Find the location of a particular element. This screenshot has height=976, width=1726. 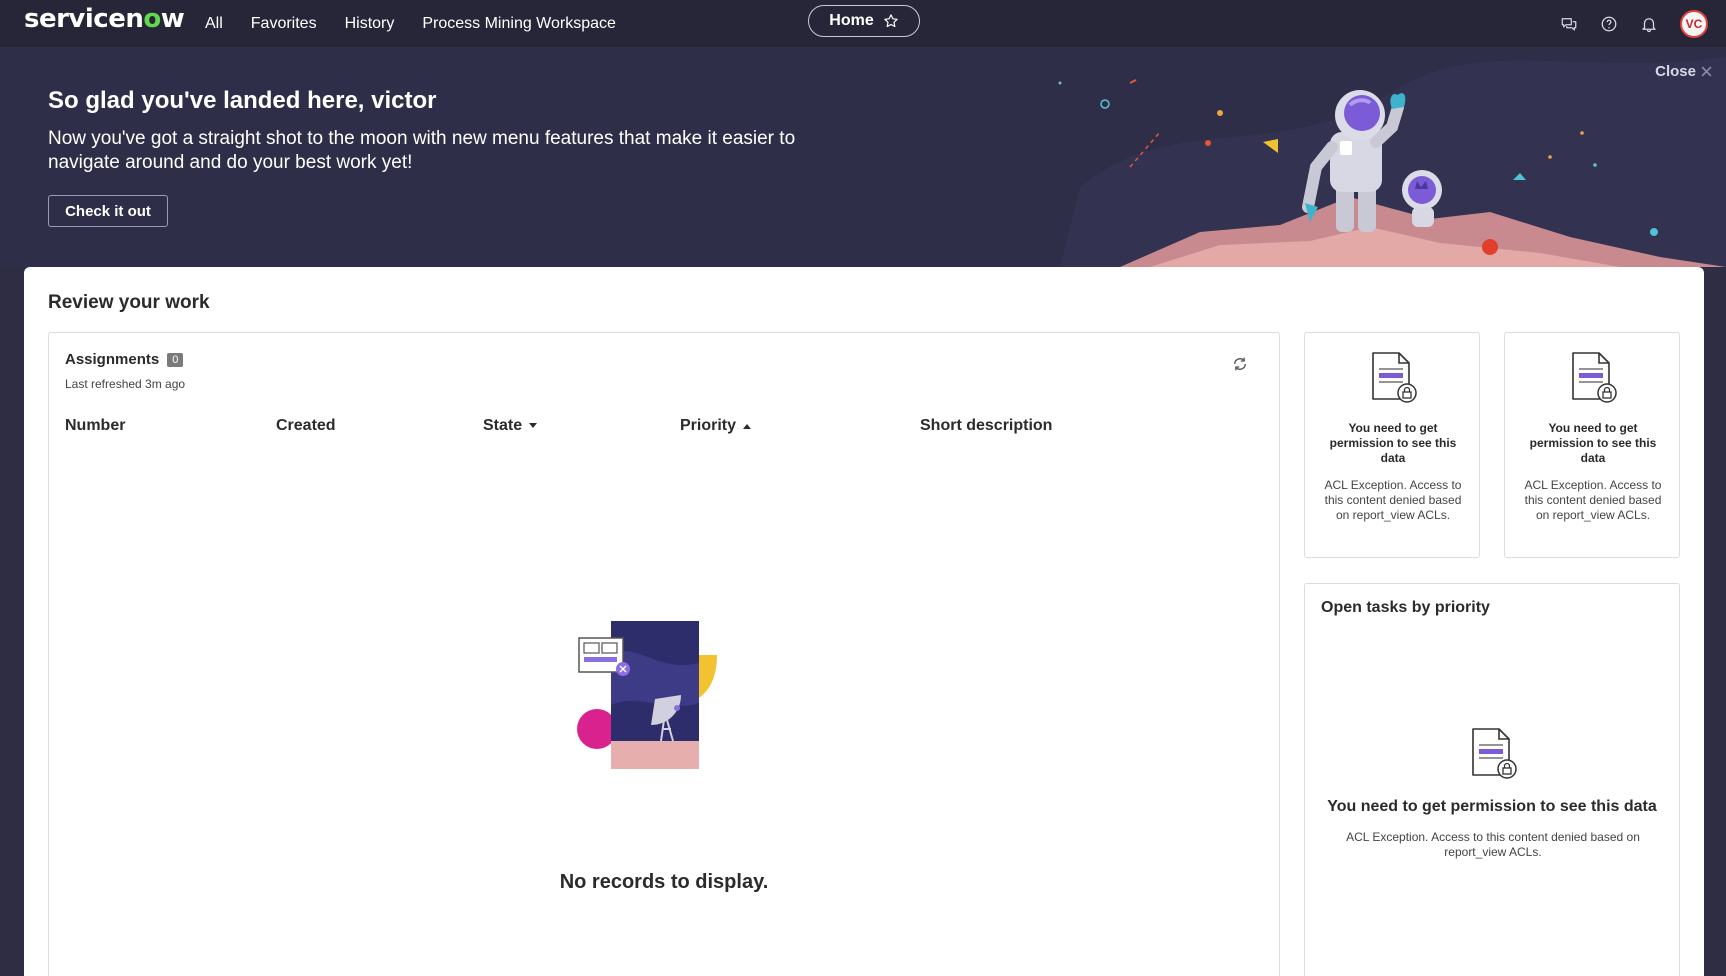

close-icon is located at coordinates (1706, 71).